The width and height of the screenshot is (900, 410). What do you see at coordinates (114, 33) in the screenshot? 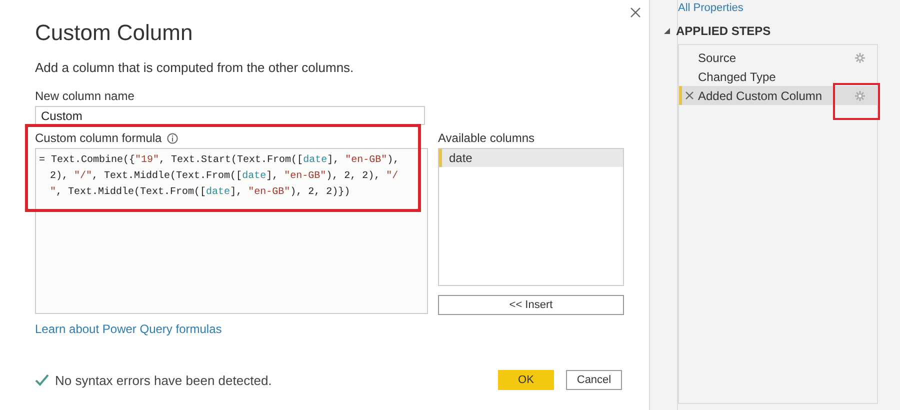
I see `dialog-title: Custom Column` at bounding box center [114, 33].